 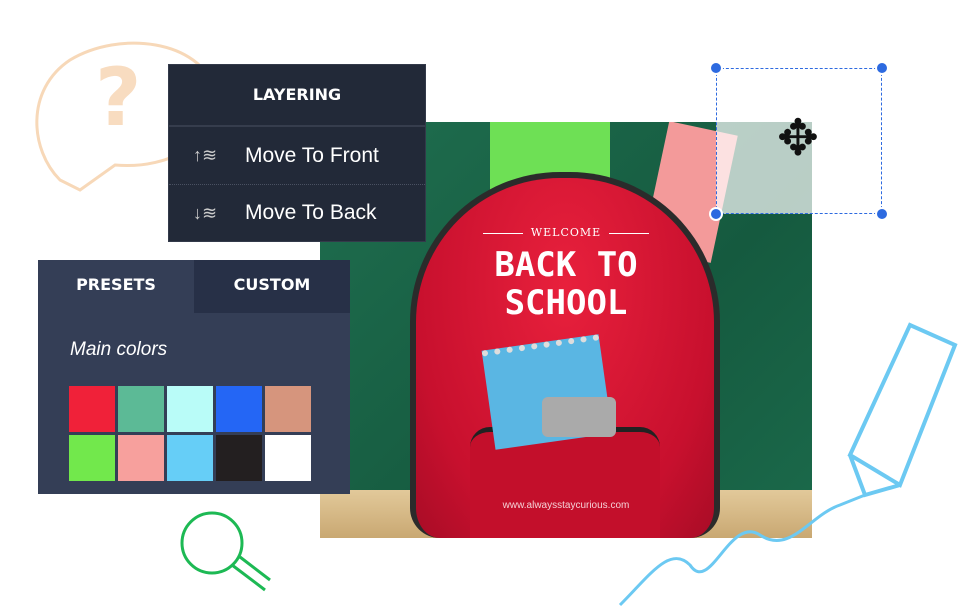 I want to click on arrow-down-layers-icon: ↓≋, so click(x=205, y=212).